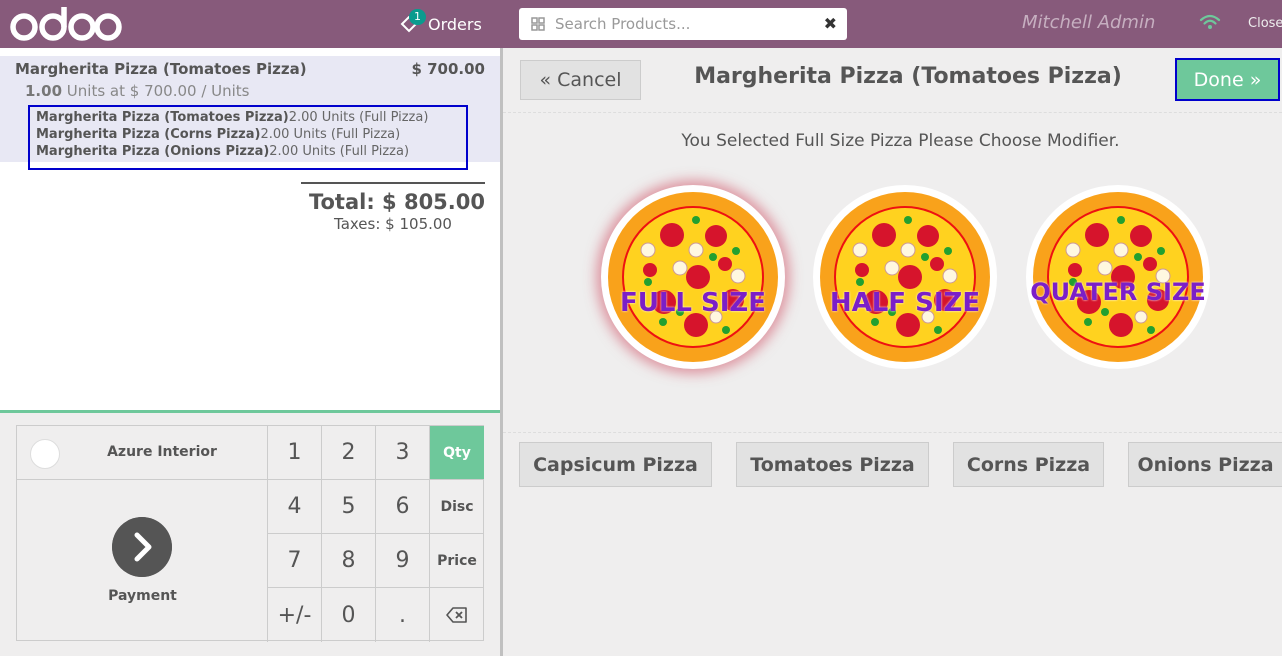  I want to click on numpad-key-5: 5, so click(349, 507).